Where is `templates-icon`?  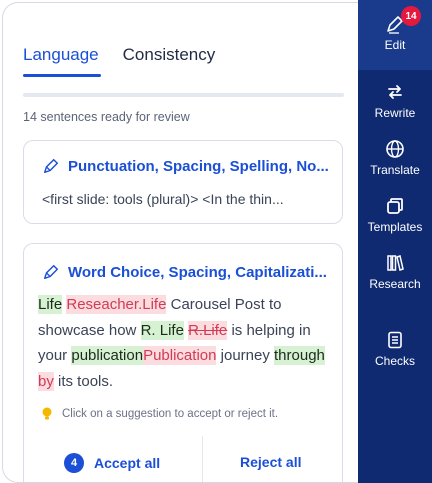 templates-icon is located at coordinates (395, 206).